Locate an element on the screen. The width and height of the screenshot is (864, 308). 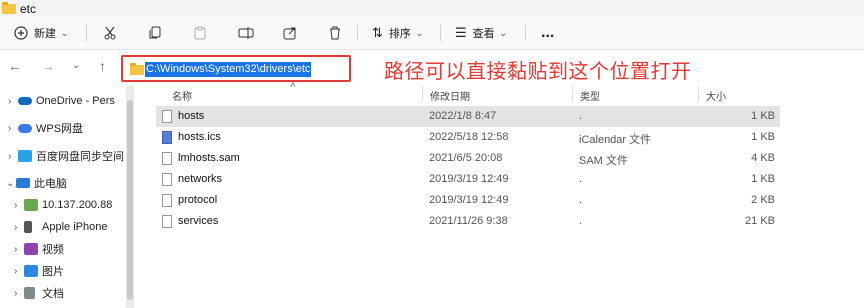
sidebar-item-label: Apple iPhone is located at coordinates (75, 227).